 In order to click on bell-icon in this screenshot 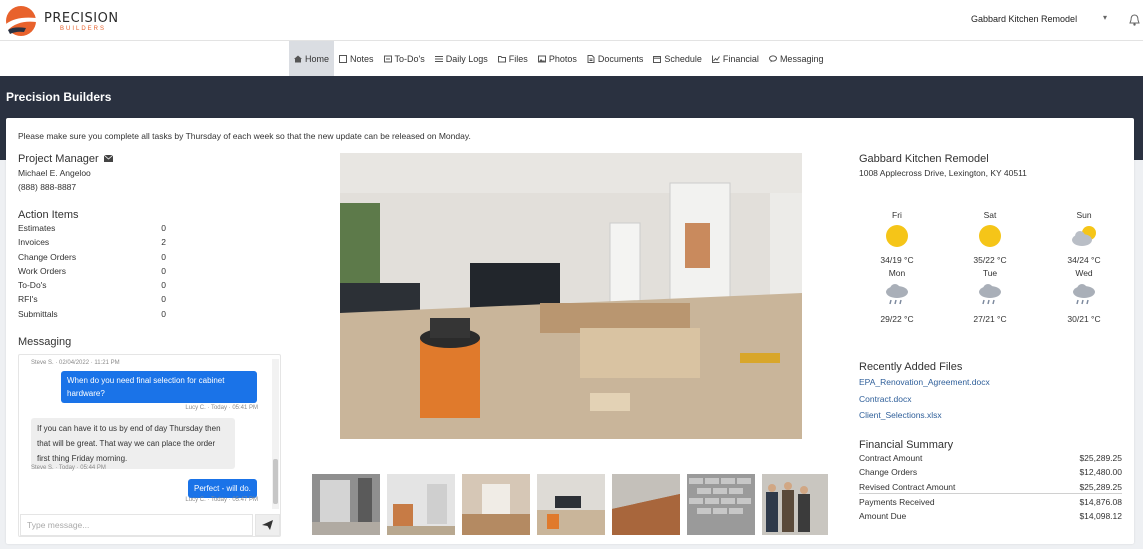, I will do `click(1134, 20)`.